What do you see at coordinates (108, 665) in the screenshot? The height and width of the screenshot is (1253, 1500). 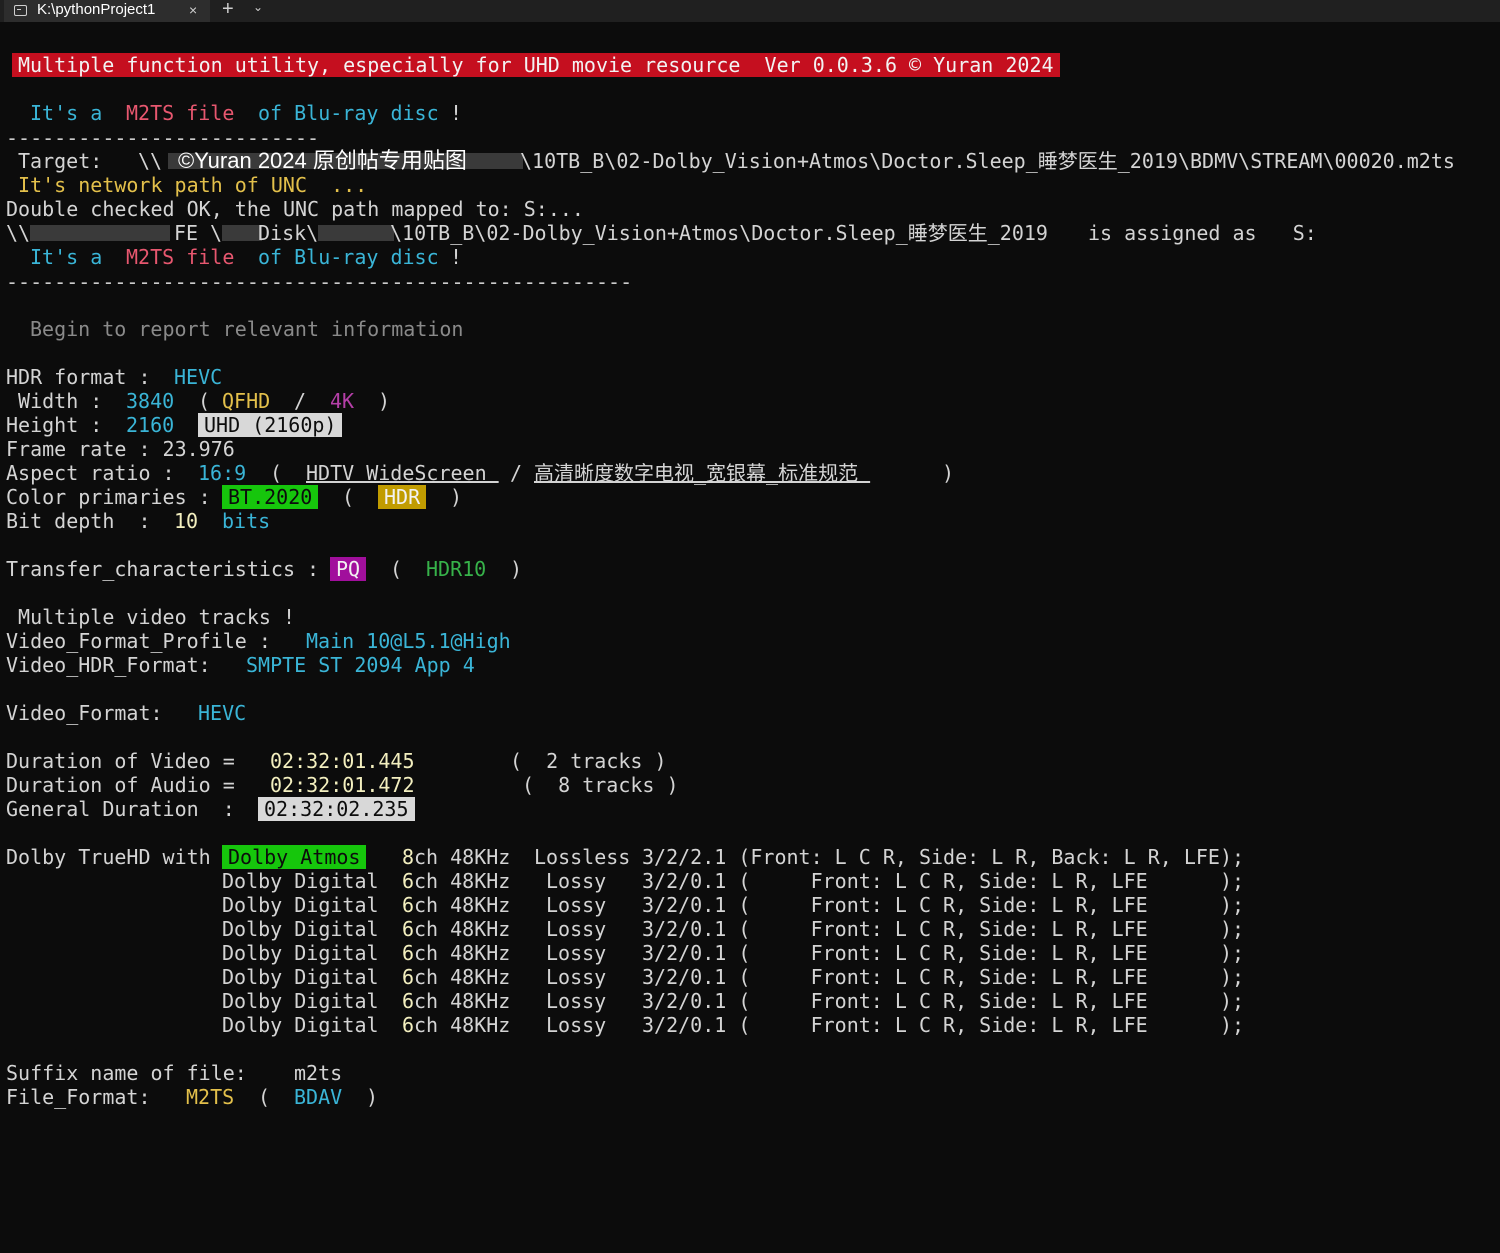 I see `hdr-format-label: Video_HDR_Format:` at bounding box center [108, 665].